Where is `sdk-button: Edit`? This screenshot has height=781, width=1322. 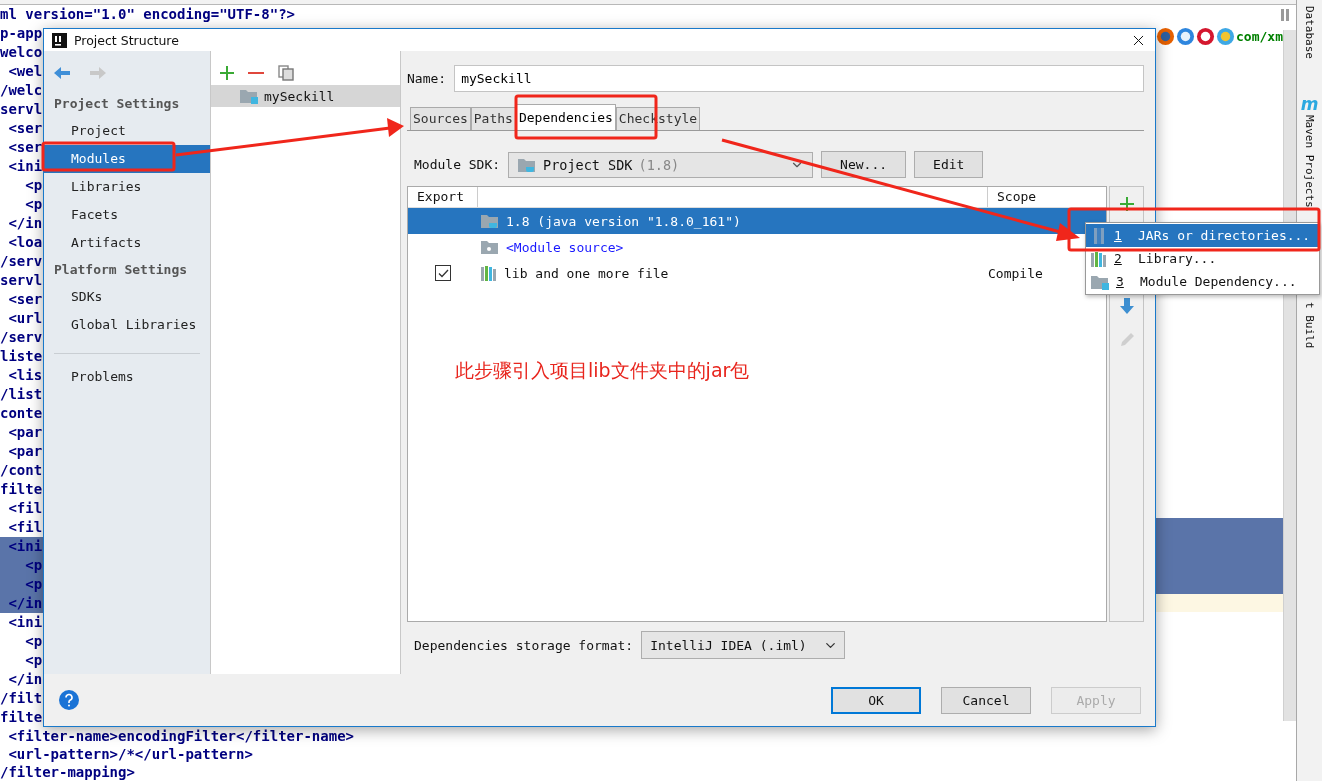
sdk-button: Edit is located at coordinates (949, 164).